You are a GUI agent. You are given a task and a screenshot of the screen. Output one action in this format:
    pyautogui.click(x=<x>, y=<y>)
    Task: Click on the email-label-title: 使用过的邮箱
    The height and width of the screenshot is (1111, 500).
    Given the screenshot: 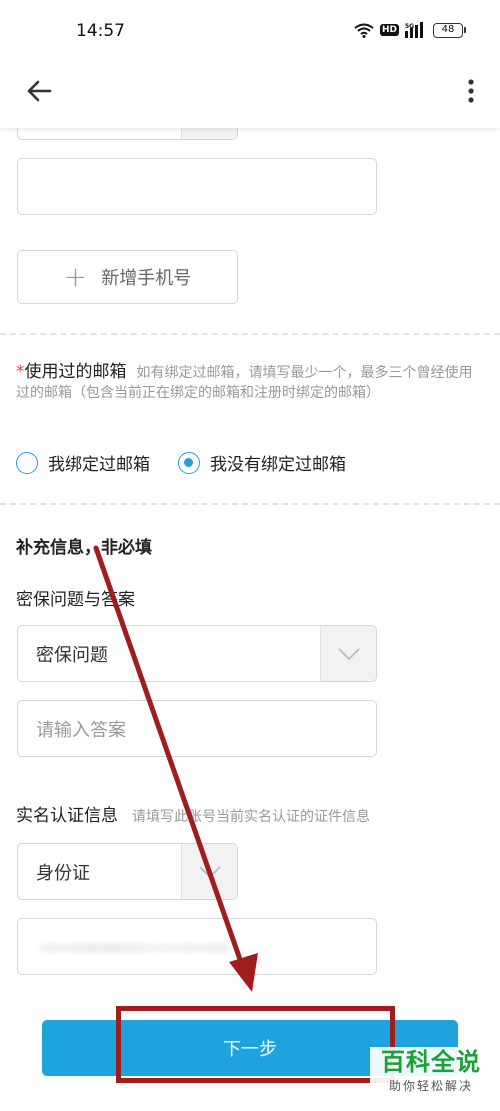 What is the action you would take?
    pyautogui.click(x=75, y=372)
    